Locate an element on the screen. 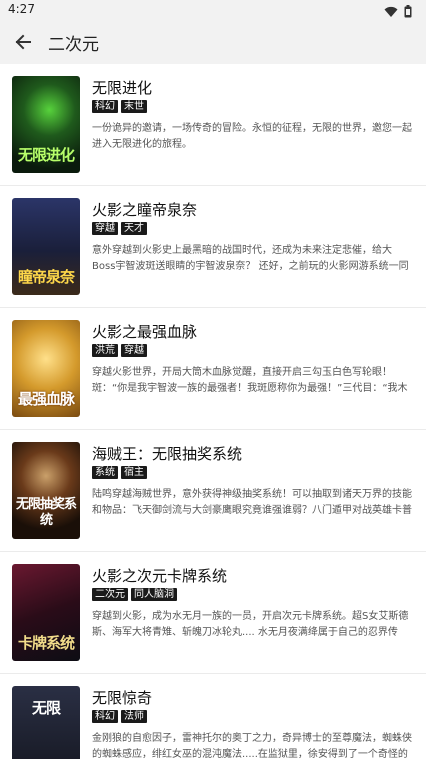 The height and width of the screenshot is (759, 426). cover-title-art: 无限进化 is located at coordinates (46, 155).